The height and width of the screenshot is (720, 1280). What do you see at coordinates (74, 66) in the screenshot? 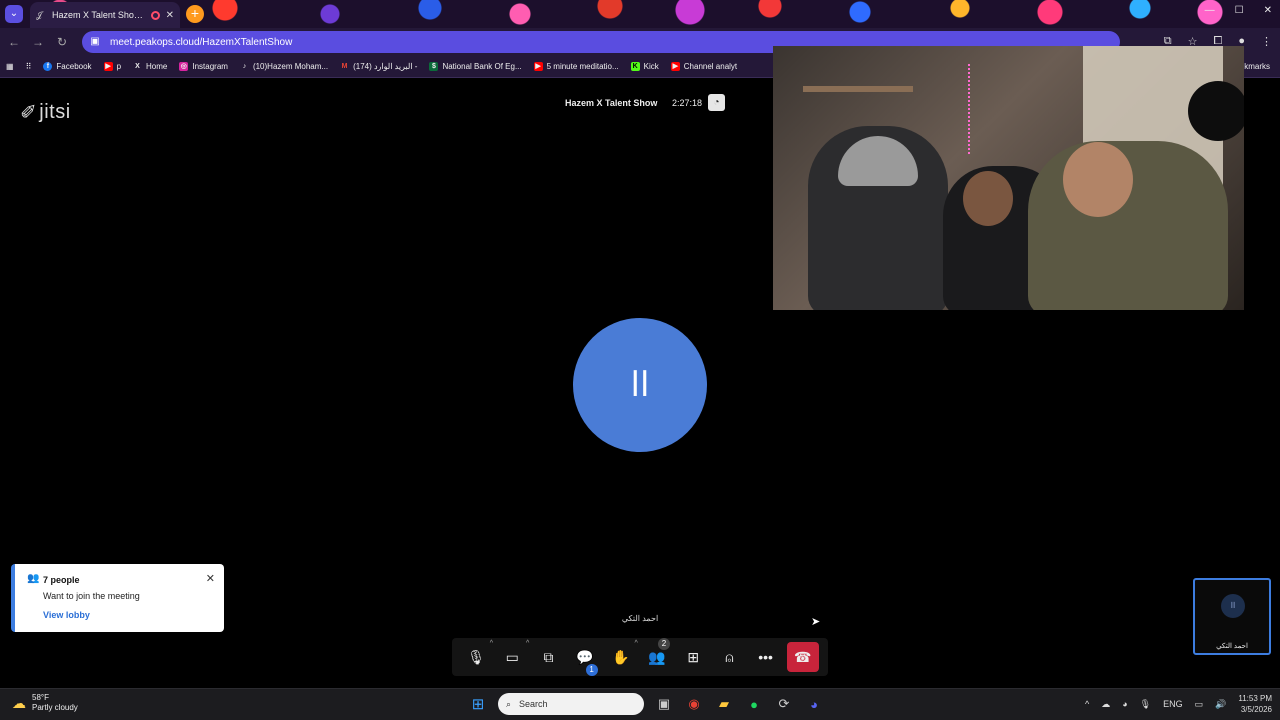
I see `bookmark-label: Facebook` at bounding box center [74, 66].